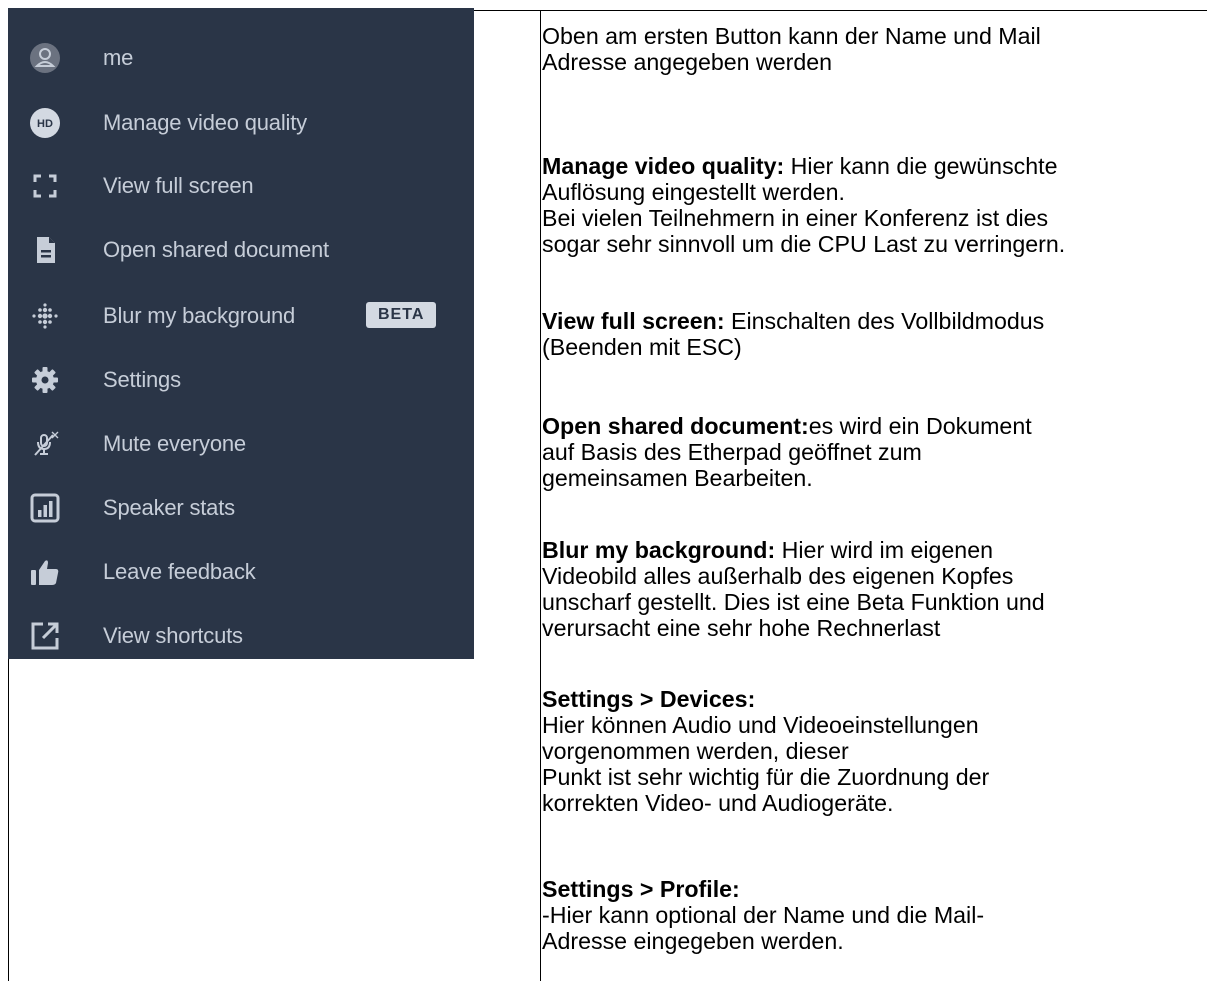 The image size is (1207, 981). What do you see at coordinates (921, 166) in the screenshot?
I see `text-line: Hier kann die gewünschte` at bounding box center [921, 166].